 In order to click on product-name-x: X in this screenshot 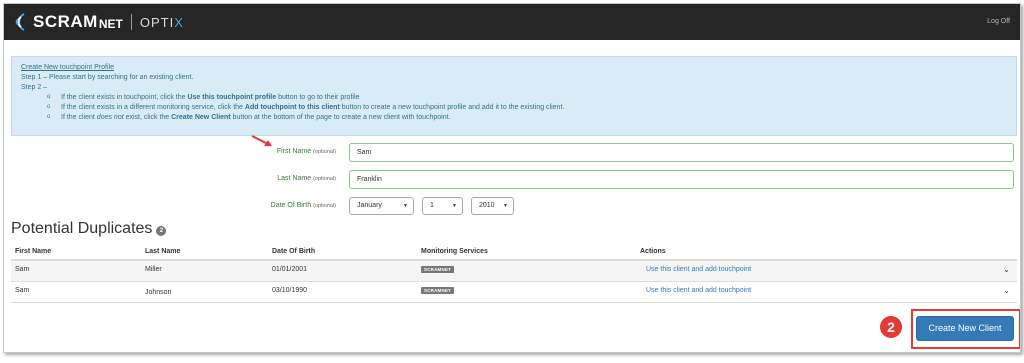, I will do `click(179, 22)`.